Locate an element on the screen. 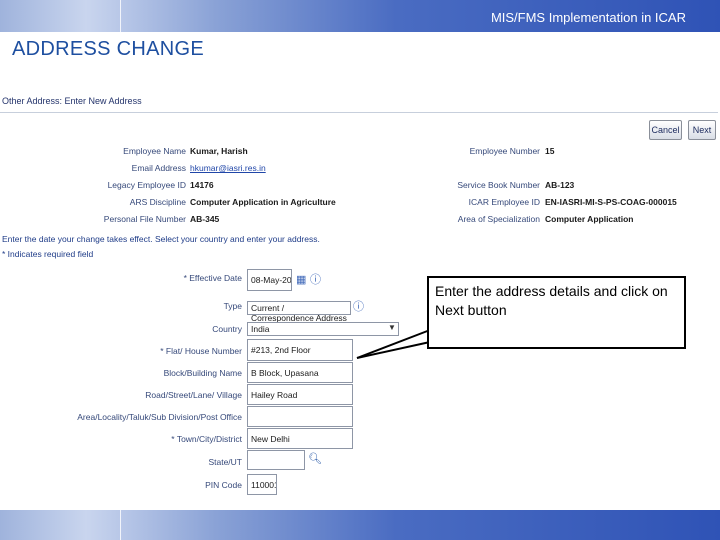 The image size is (720, 540). area-input is located at coordinates (300, 416).